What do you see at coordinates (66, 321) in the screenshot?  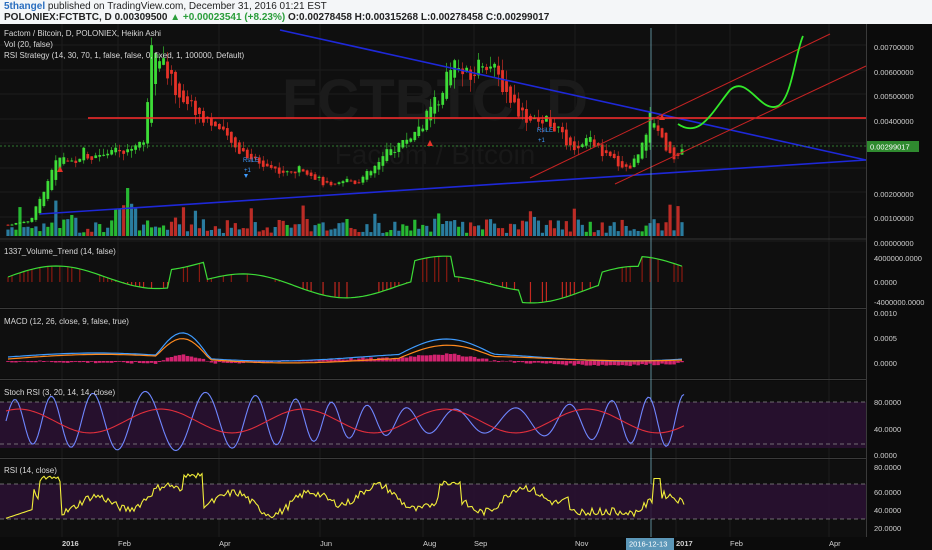 I see `macd-legend: MACD (12, 26, close, 9, false, true)` at bounding box center [66, 321].